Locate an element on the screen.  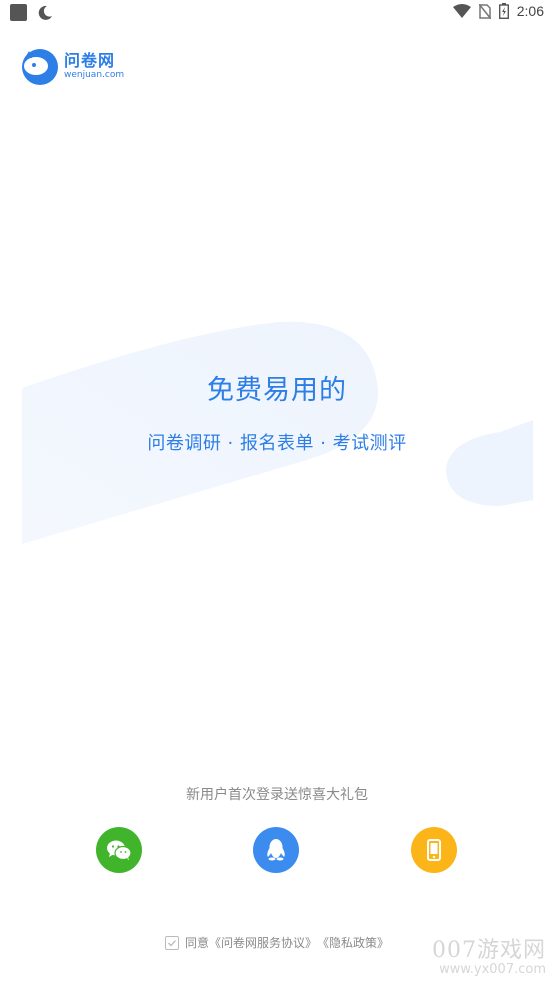
watermark-title: 007游戏网 is located at coordinates (489, 950).